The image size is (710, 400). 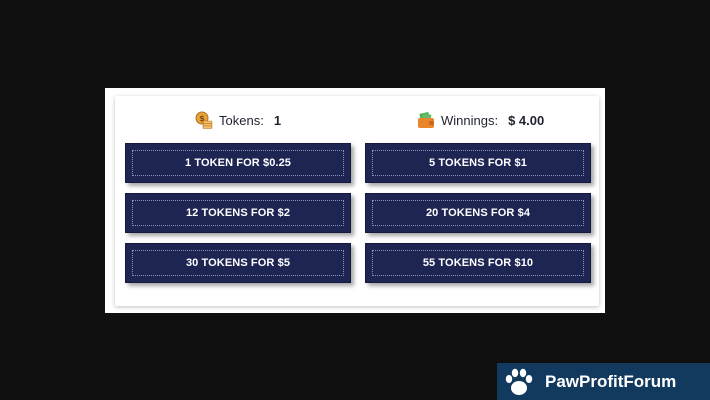 I want to click on watermark-badge: PawProfitForum, so click(x=603, y=381).